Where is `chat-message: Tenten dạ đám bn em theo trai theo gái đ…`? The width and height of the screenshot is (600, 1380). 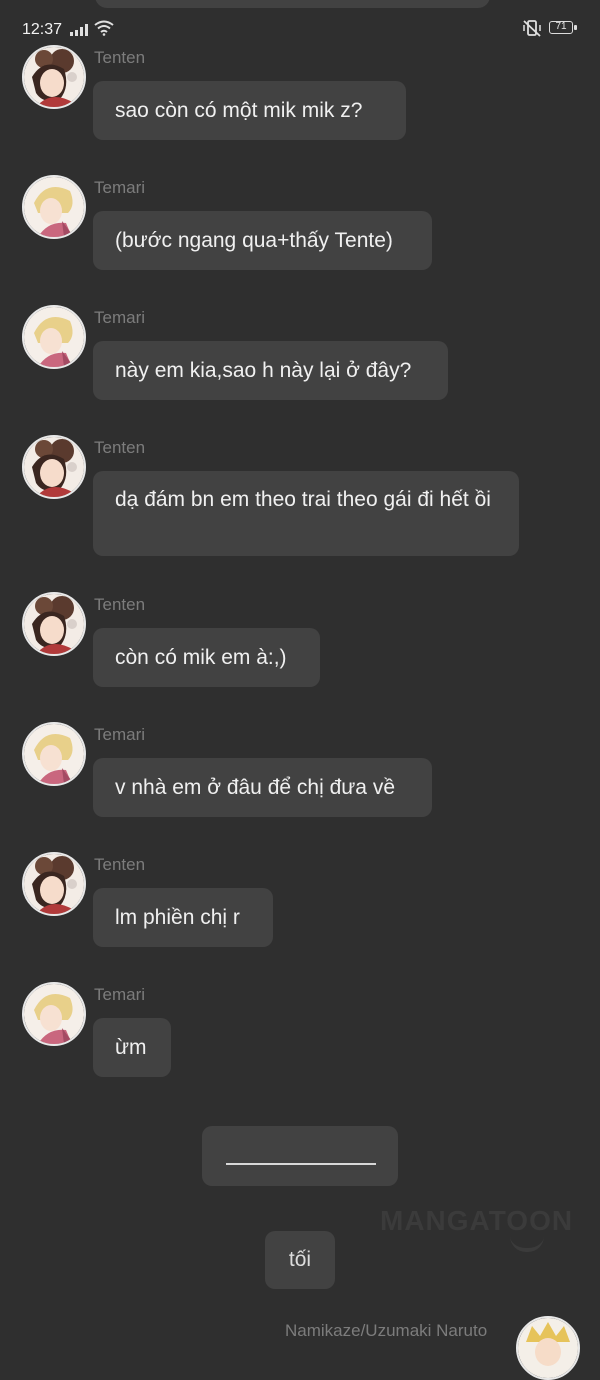
chat-message: Tenten dạ đám bn em theo trai theo gái đ… is located at coordinates (300, 497).